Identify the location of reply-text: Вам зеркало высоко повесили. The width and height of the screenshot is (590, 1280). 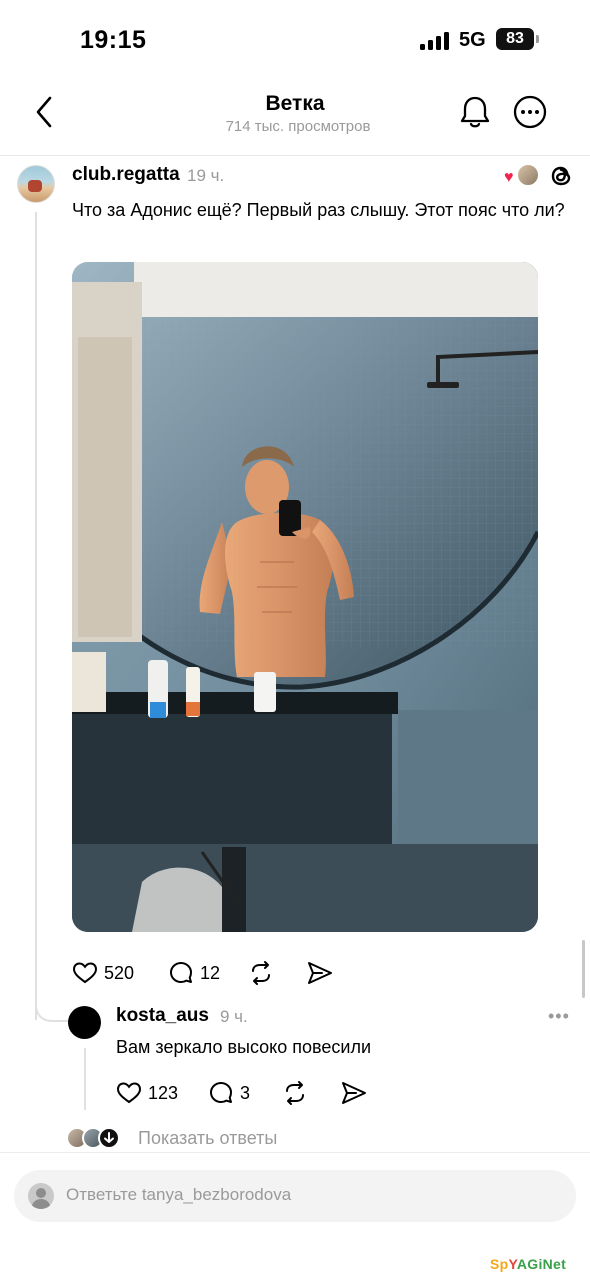
(244, 1047).